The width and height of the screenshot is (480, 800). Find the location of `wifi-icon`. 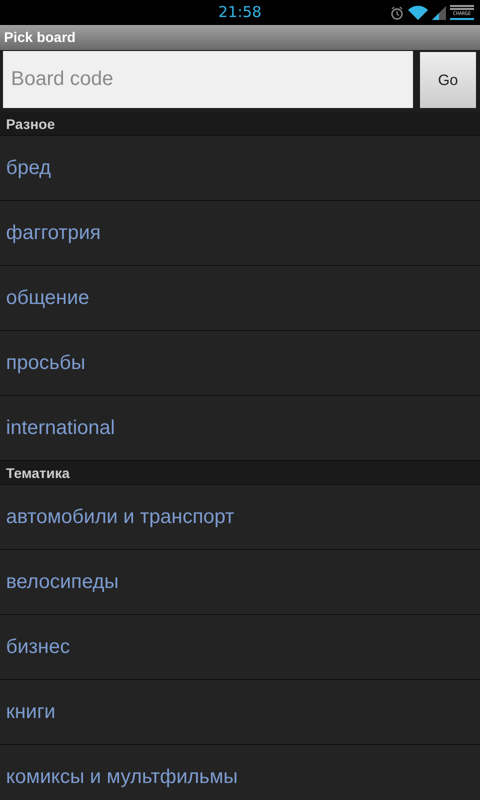

wifi-icon is located at coordinates (418, 12).